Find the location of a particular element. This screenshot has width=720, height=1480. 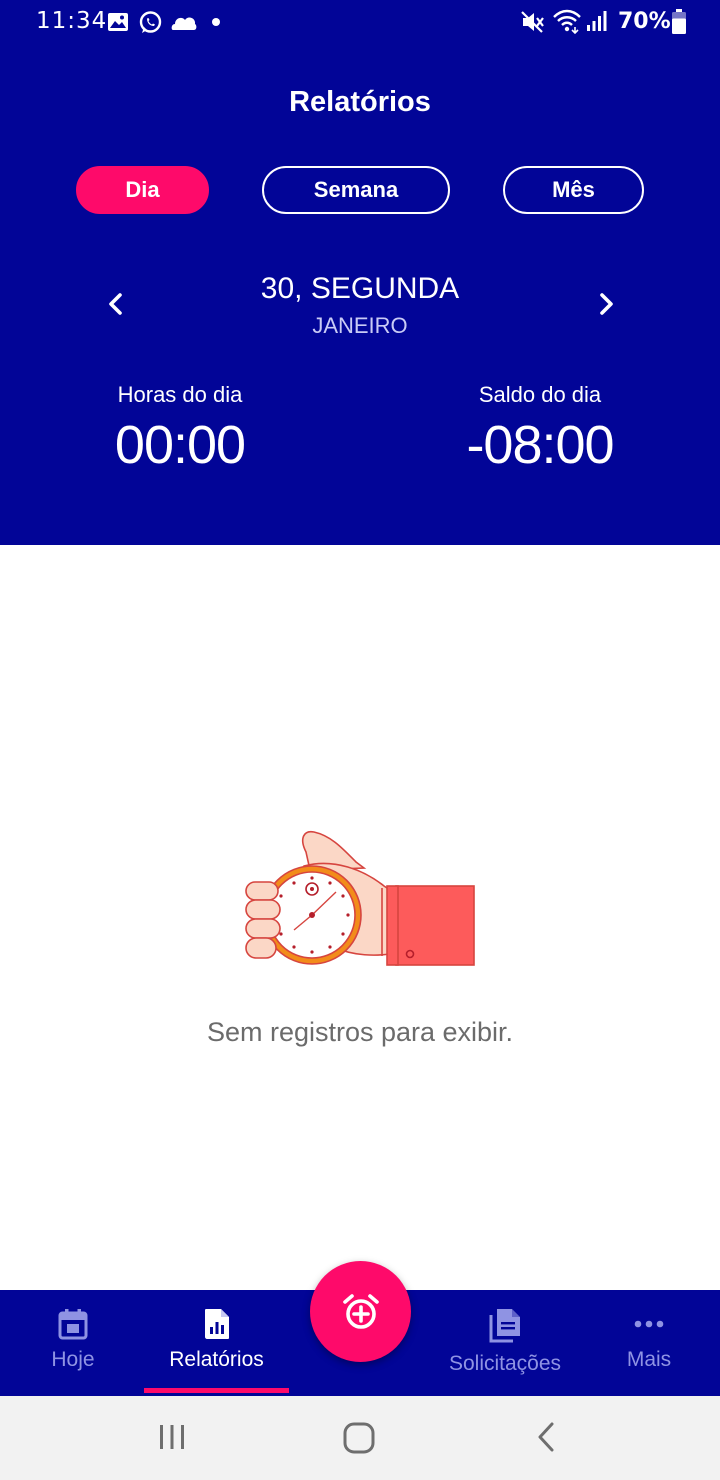

status-bar: 11:34 70% is located at coordinates (360, 22).